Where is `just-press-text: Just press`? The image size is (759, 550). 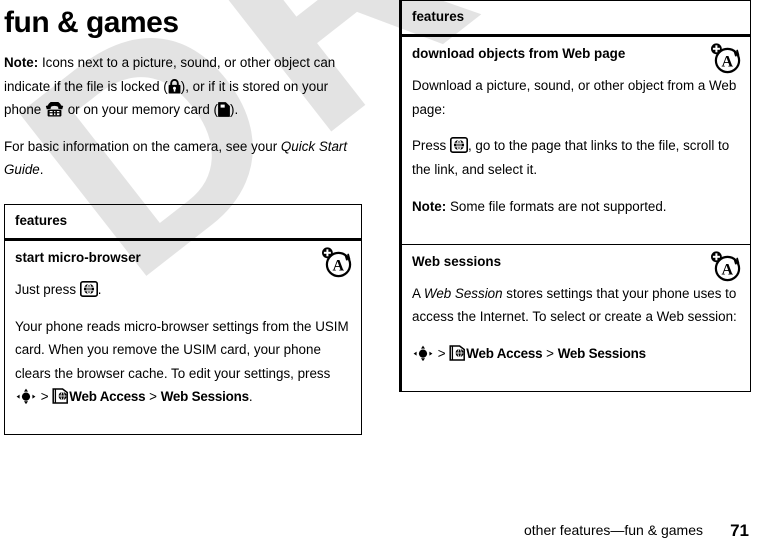 just-press-text: Just press is located at coordinates (47, 289).